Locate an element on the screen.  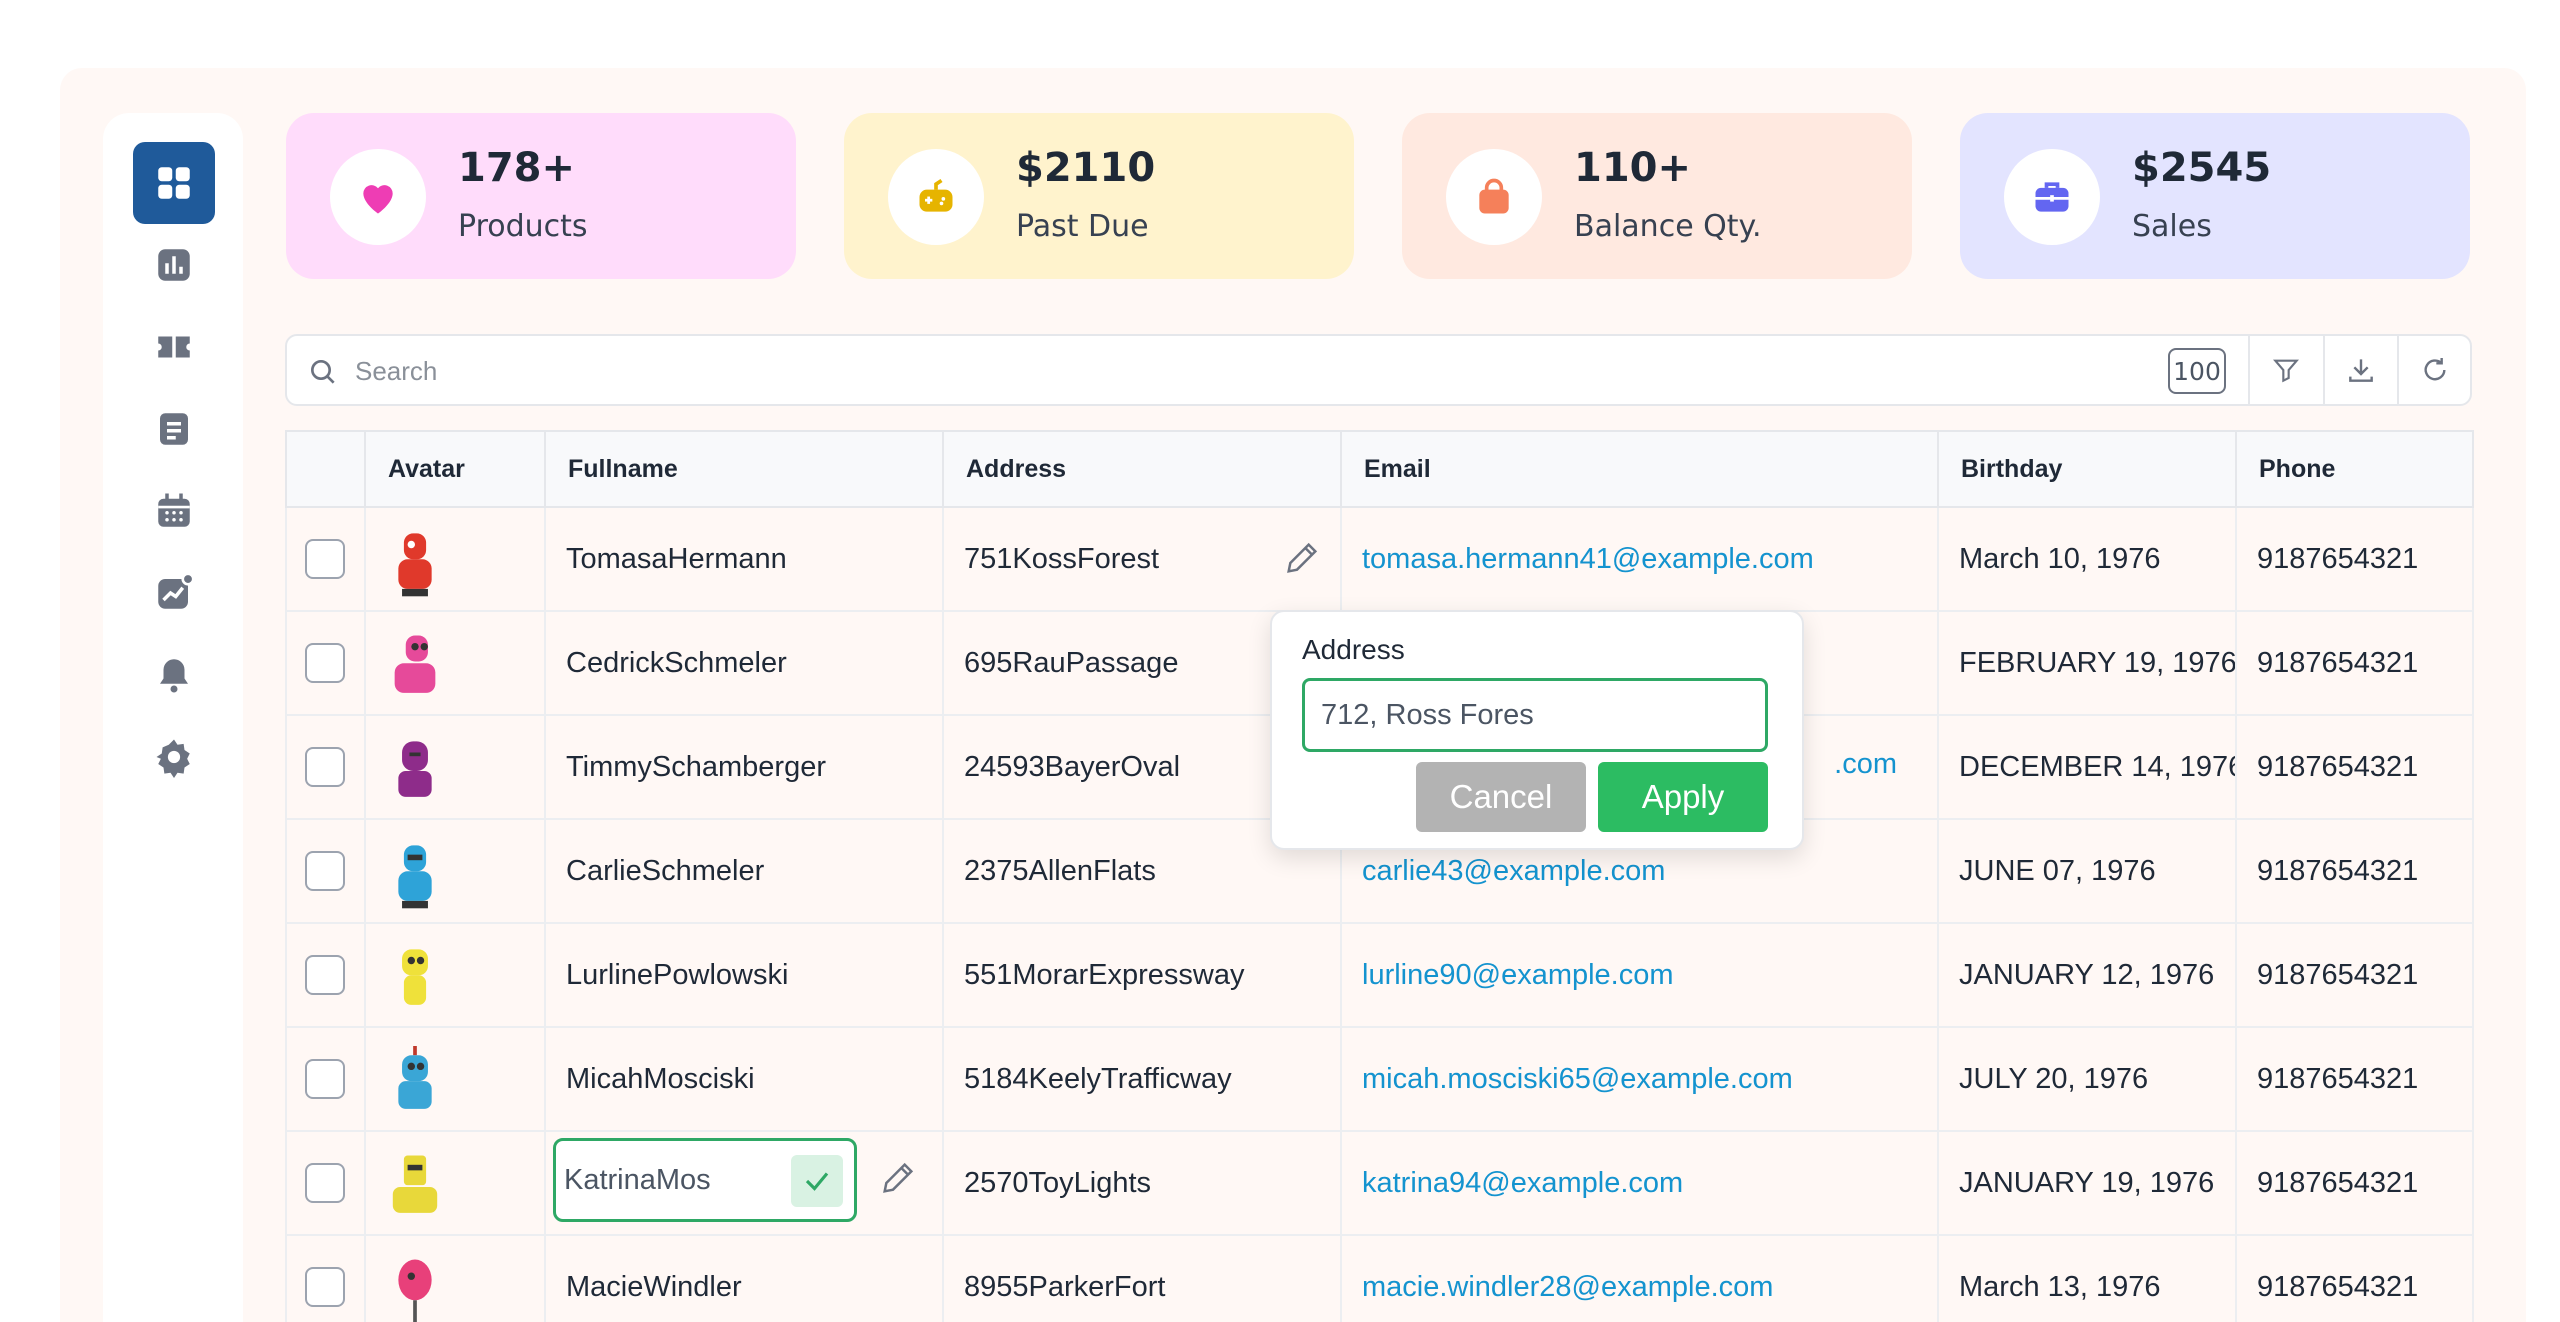
header-birthday: Birthday is located at coordinates (2087, 469).